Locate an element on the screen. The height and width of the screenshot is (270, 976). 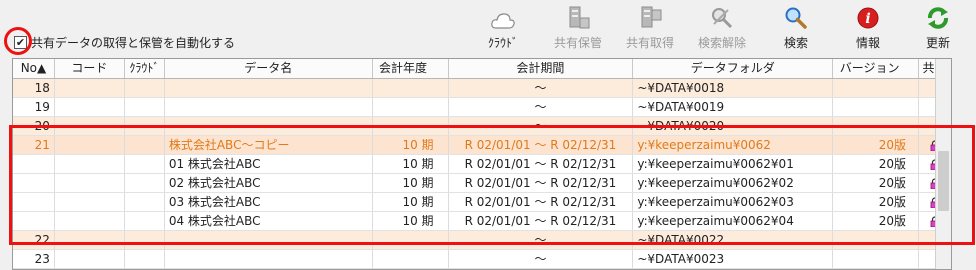
svg-text: i is located at coordinates (867, 19).